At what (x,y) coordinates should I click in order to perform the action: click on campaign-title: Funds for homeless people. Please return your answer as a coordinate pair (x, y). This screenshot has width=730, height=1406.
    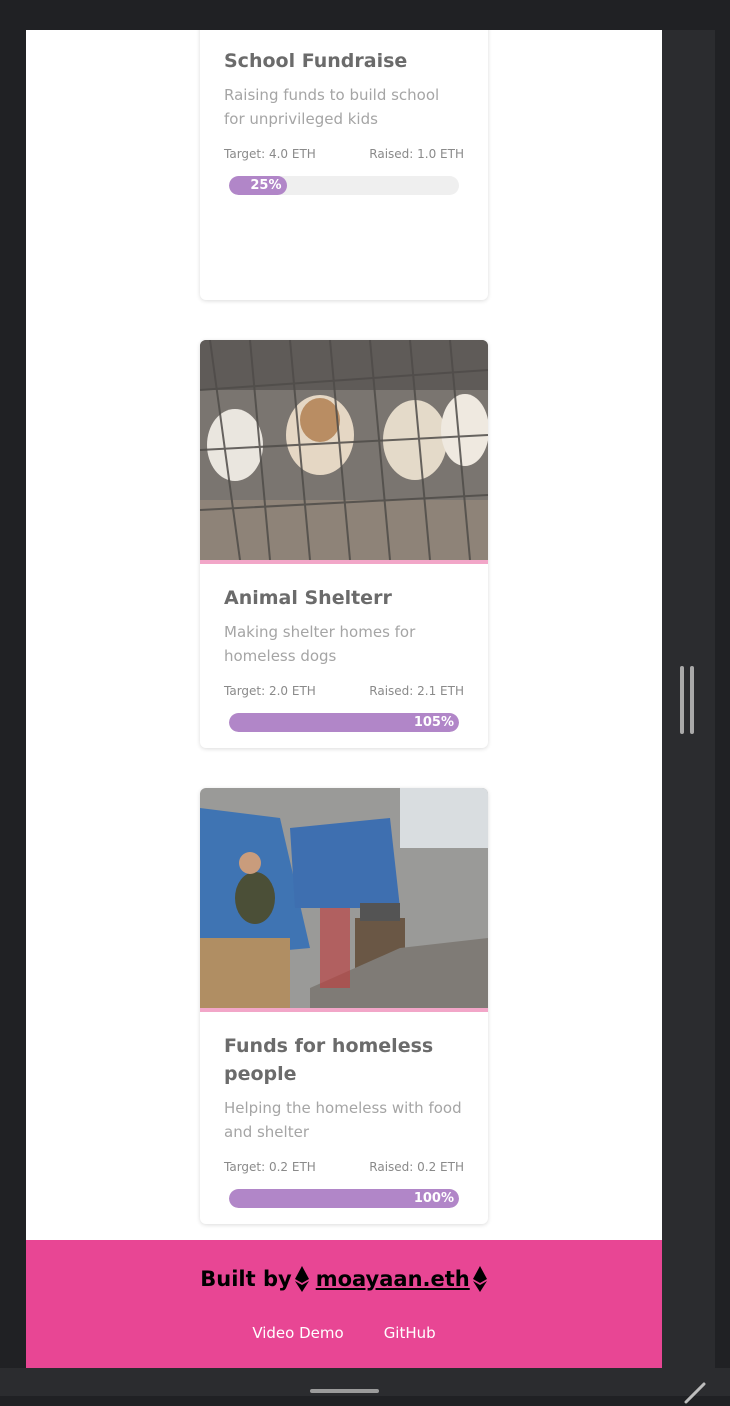
    Looking at the image, I should click on (329, 1060).